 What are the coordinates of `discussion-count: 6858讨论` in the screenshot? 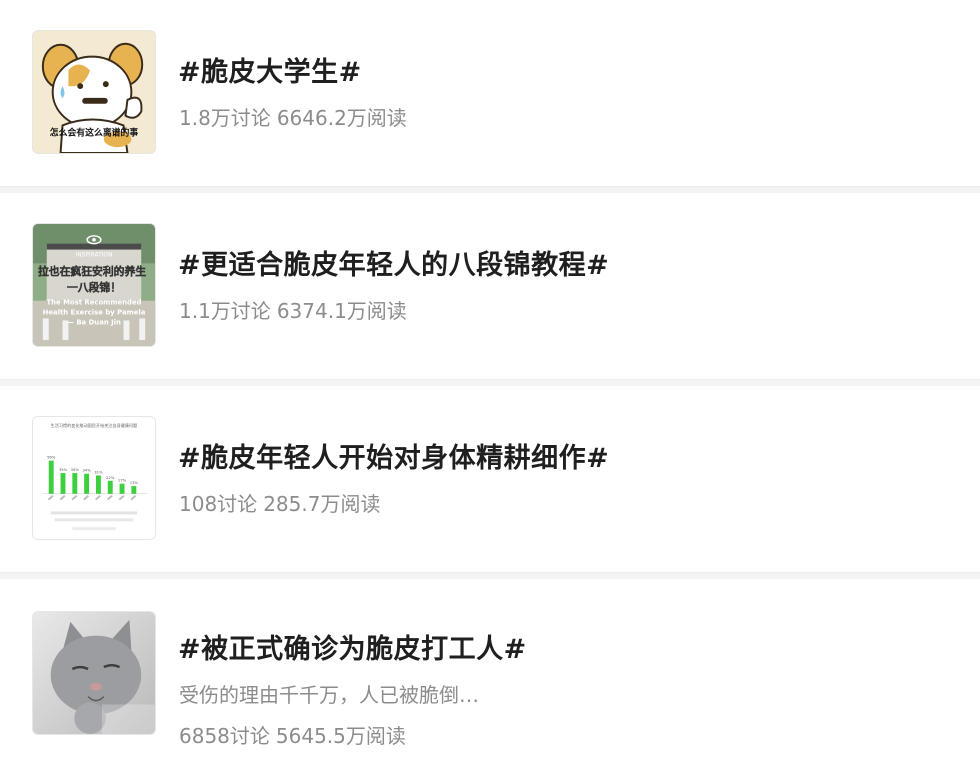 It's located at (224, 736).